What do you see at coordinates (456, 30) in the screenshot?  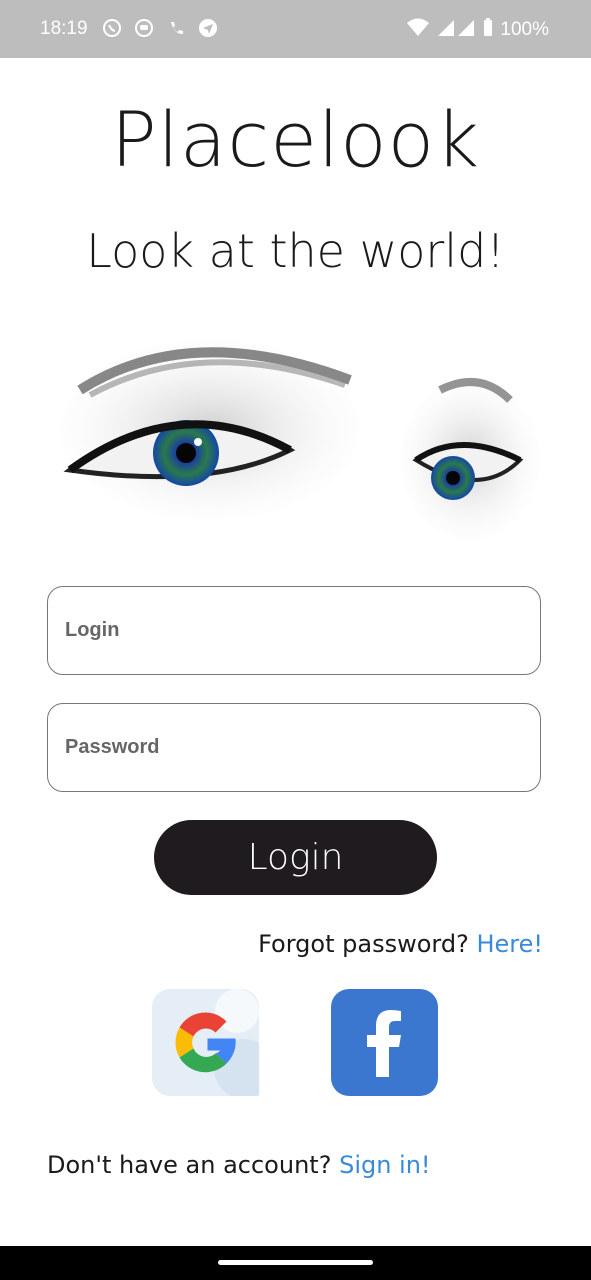 I see `signal-icon` at bounding box center [456, 30].